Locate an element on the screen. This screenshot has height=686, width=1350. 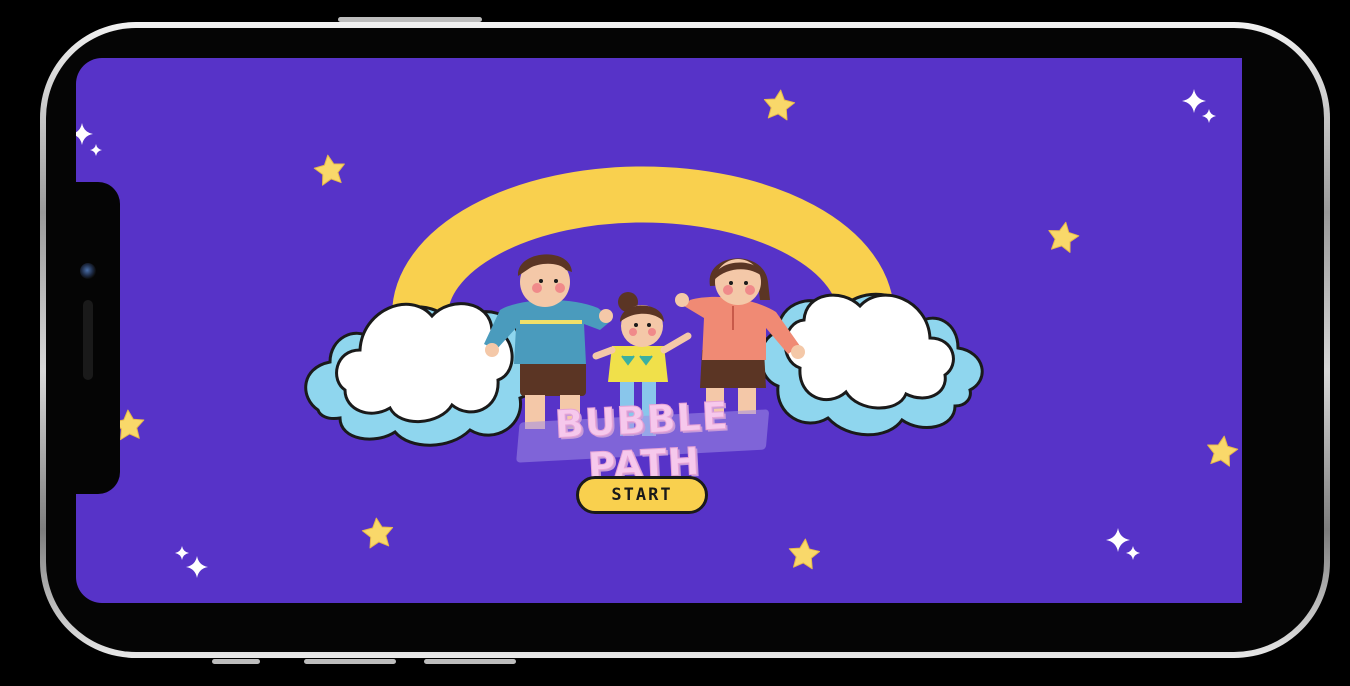
front-camera-icon is located at coordinates (88, 271).